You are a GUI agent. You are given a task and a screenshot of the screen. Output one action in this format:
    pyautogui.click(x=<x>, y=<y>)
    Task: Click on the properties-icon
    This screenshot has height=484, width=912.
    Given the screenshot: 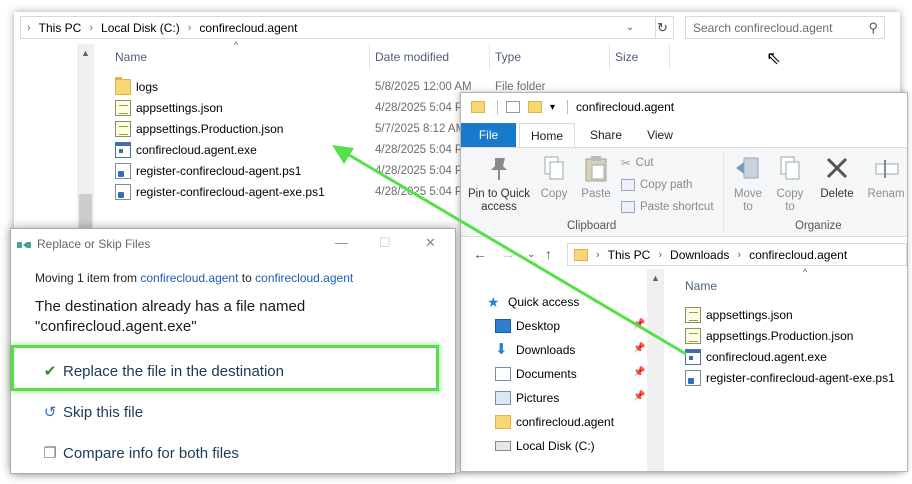 What is the action you would take?
    pyautogui.click(x=513, y=107)
    